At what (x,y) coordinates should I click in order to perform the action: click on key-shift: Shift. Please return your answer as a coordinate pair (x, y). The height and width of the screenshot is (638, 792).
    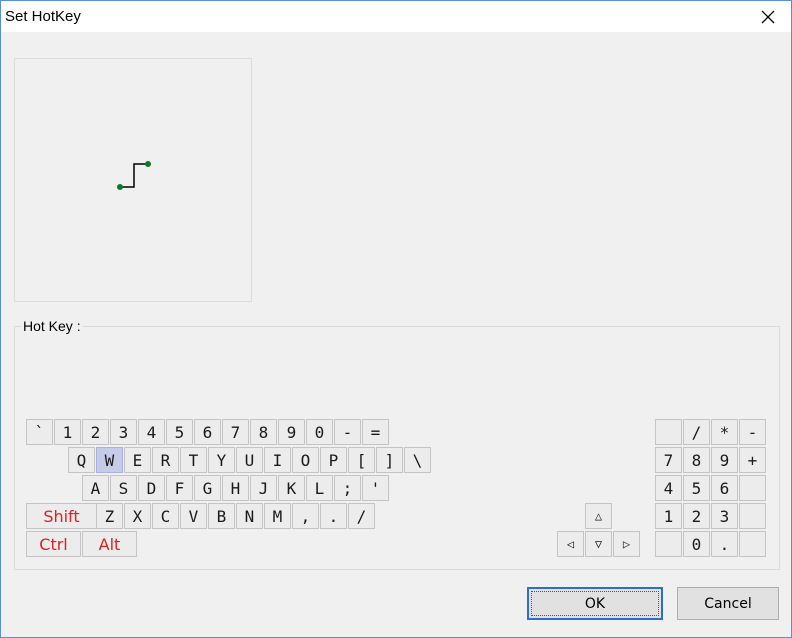
    Looking at the image, I should click on (61, 516).